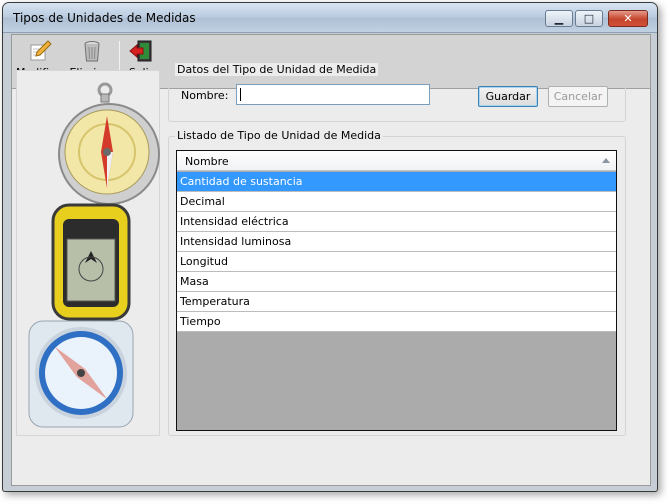 The width and height of the screenshot is (668, 504). What do you see at coordinates (396, 202) in the screenshot?
I see `table-row: Decimal` at bounding box center [396, 202].